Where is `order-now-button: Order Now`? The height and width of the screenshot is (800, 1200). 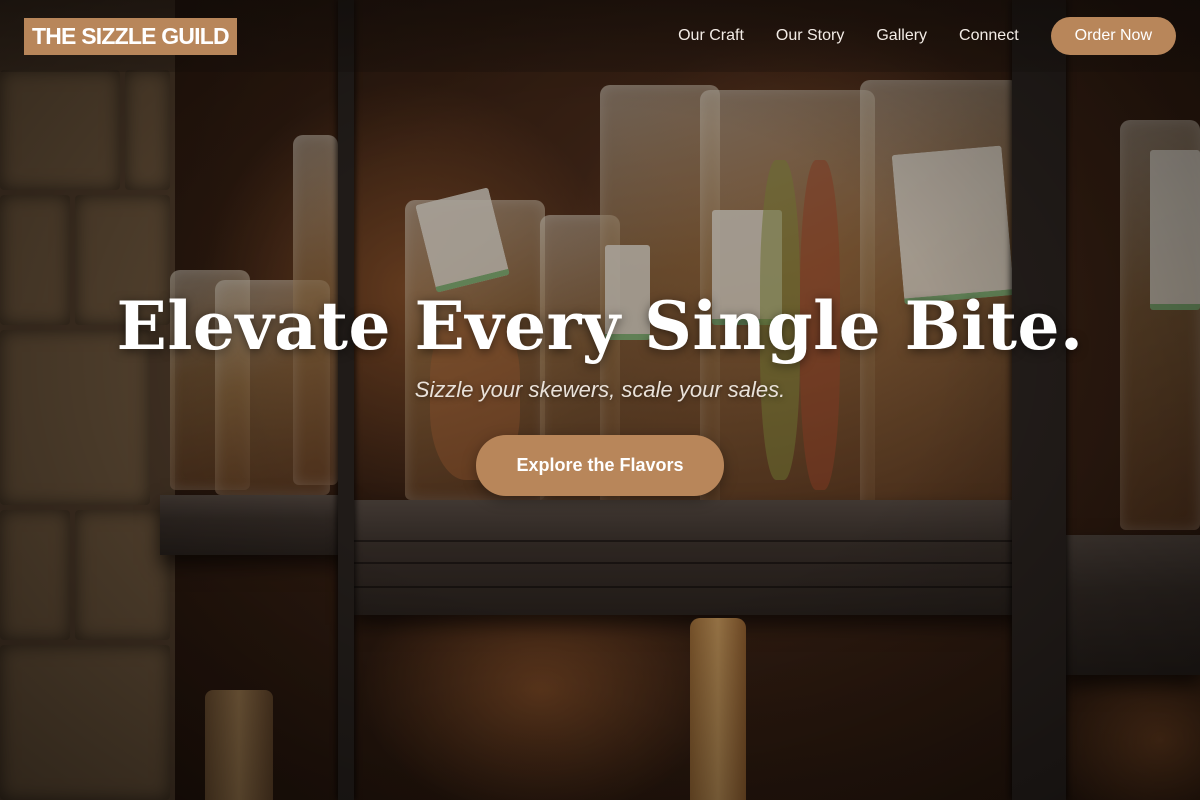
order-now-button: Order Now is located at coordinates (1113, 36).